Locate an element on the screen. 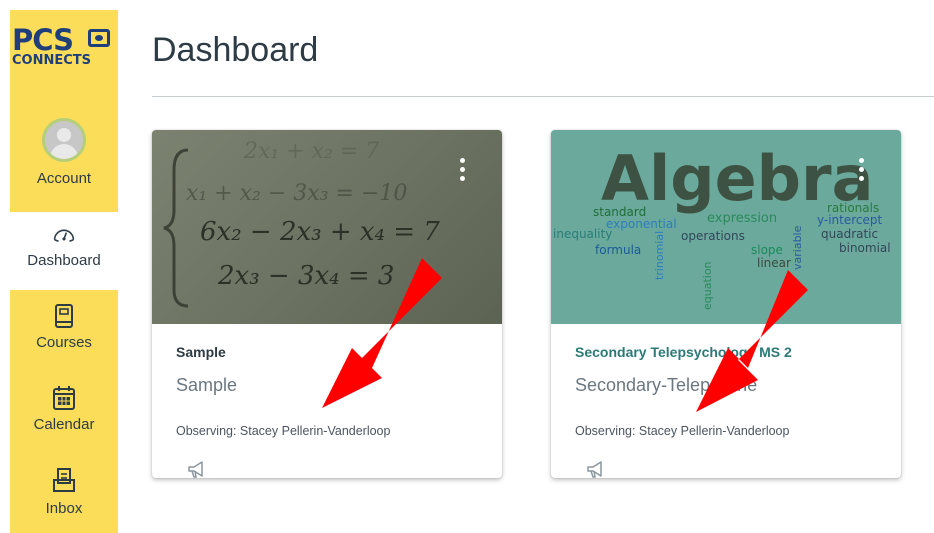  word-inequality: inequality is located at coordinates (582, 234).